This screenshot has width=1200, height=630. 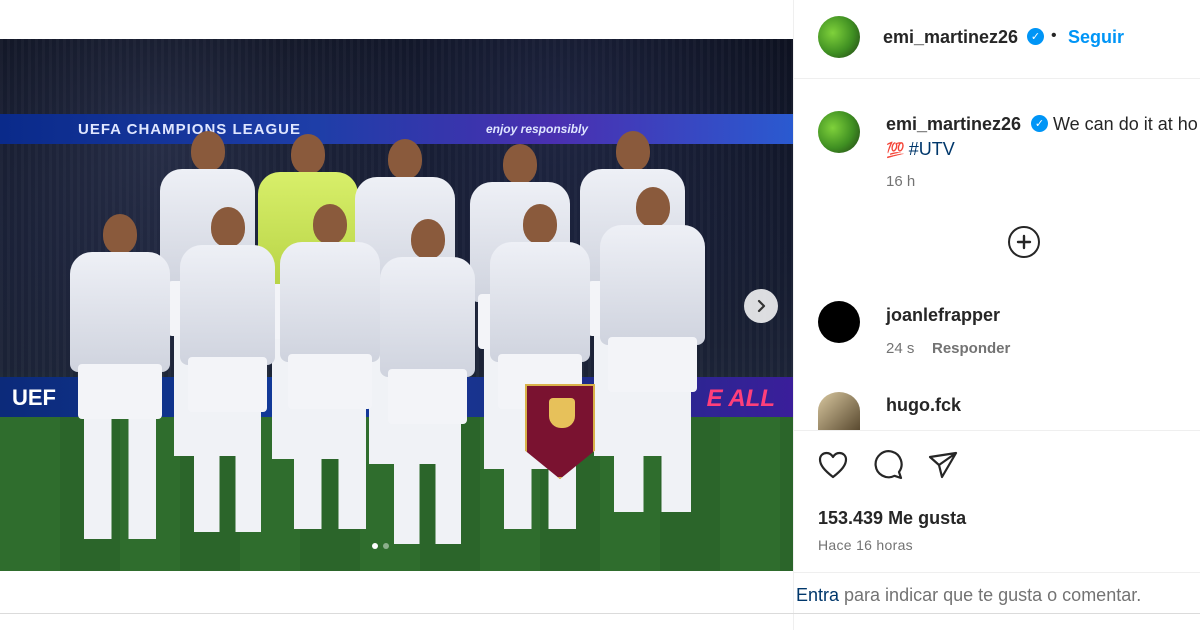 I want to click on header-divider, so click(x=997, y=78).